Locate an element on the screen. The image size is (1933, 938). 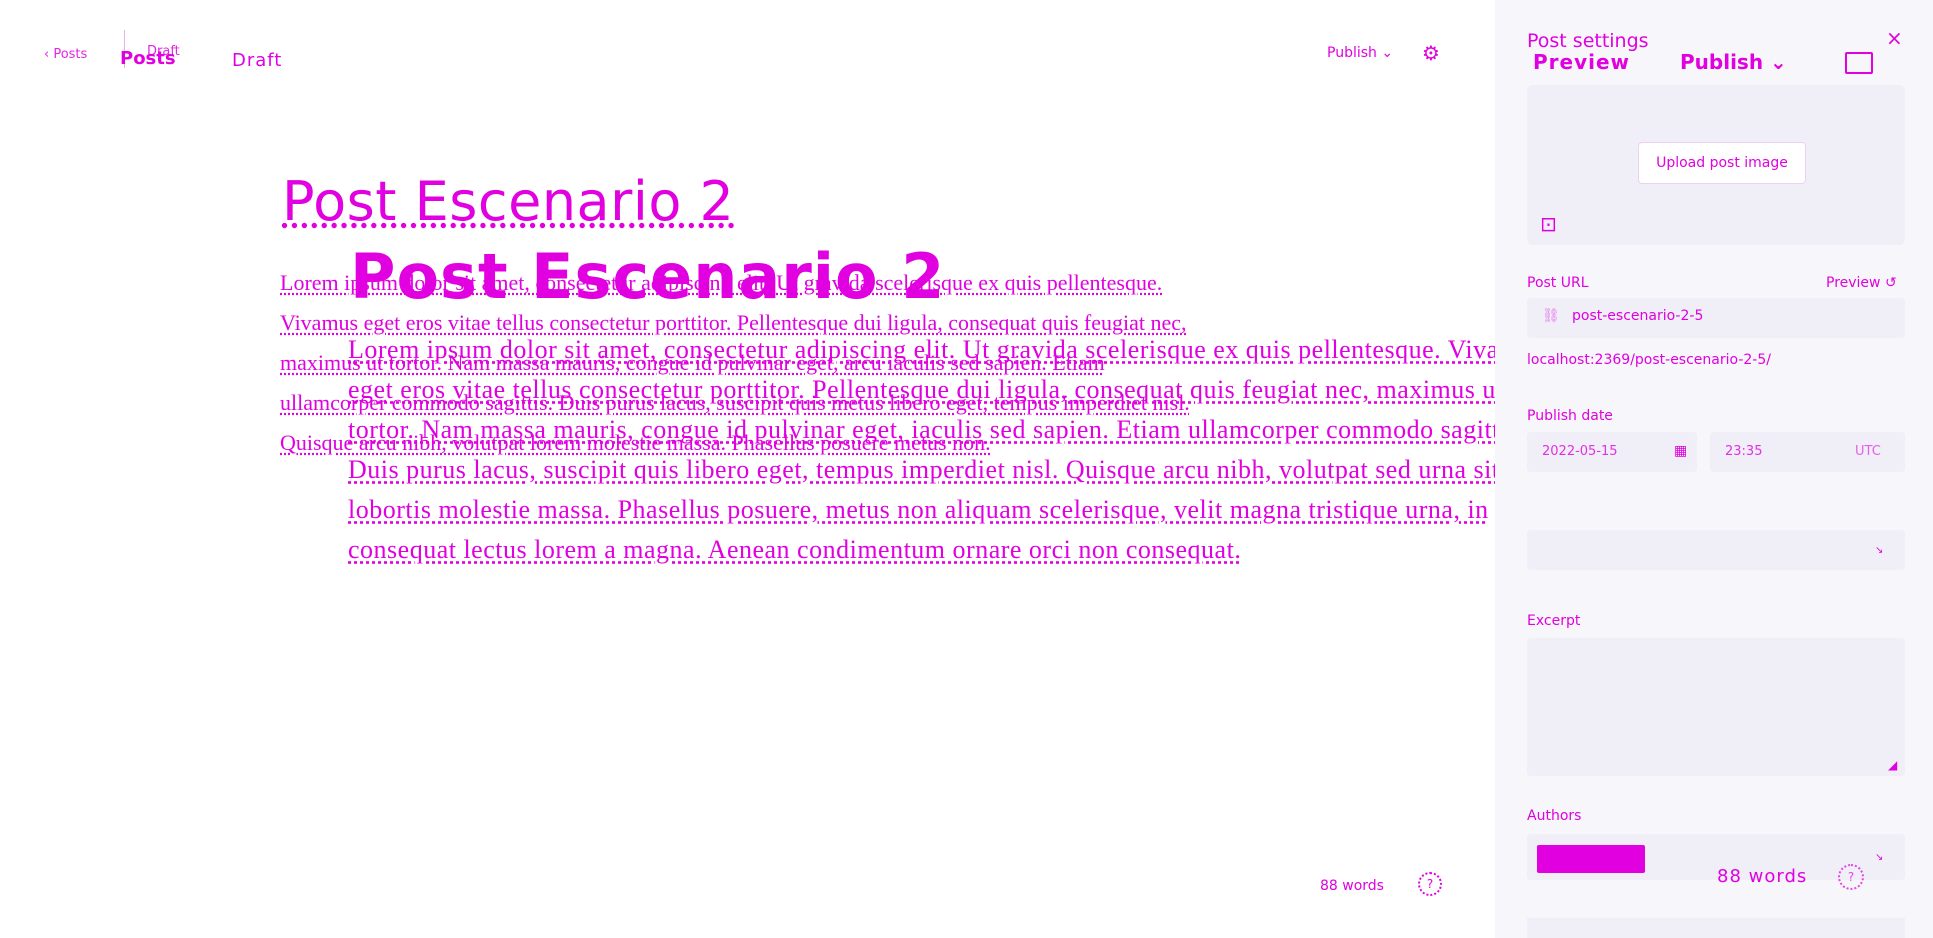
draft-status: Draft is located at coordinates (257, 60).